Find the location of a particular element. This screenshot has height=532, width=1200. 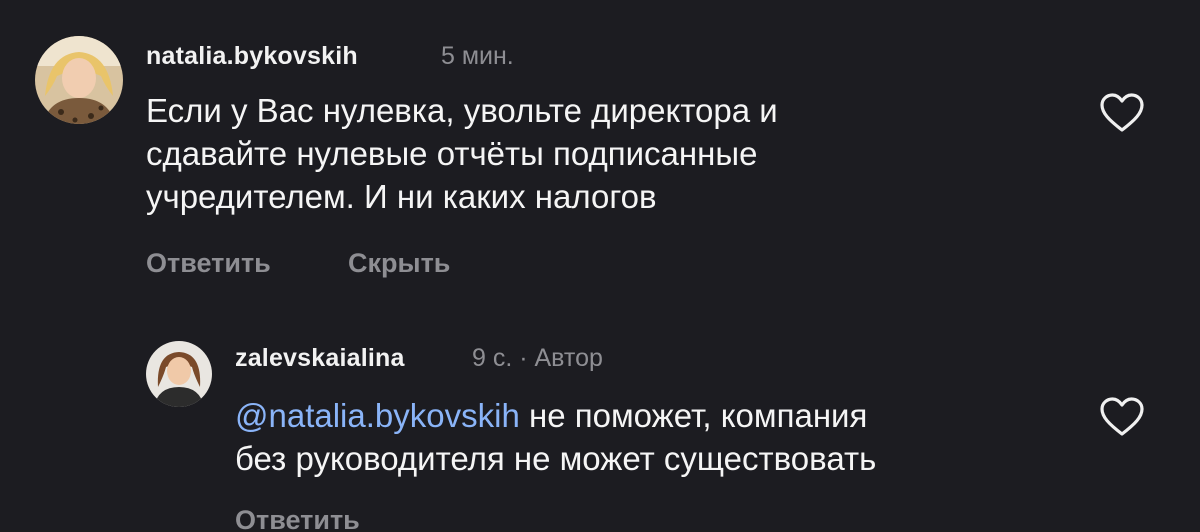

reply-meta: 9 с. · Автор is located at coordinates (537, 358).